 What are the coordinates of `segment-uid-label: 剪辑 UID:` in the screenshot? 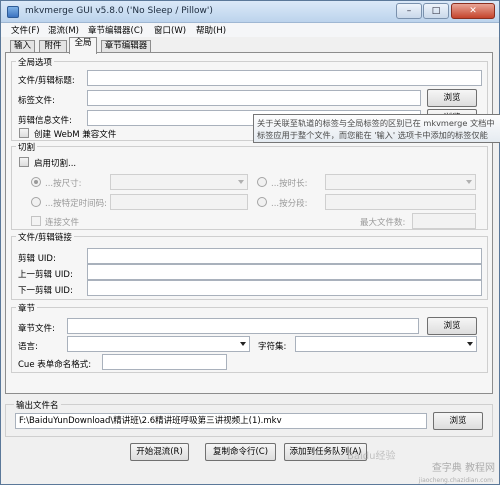 It's located at (37, 259).